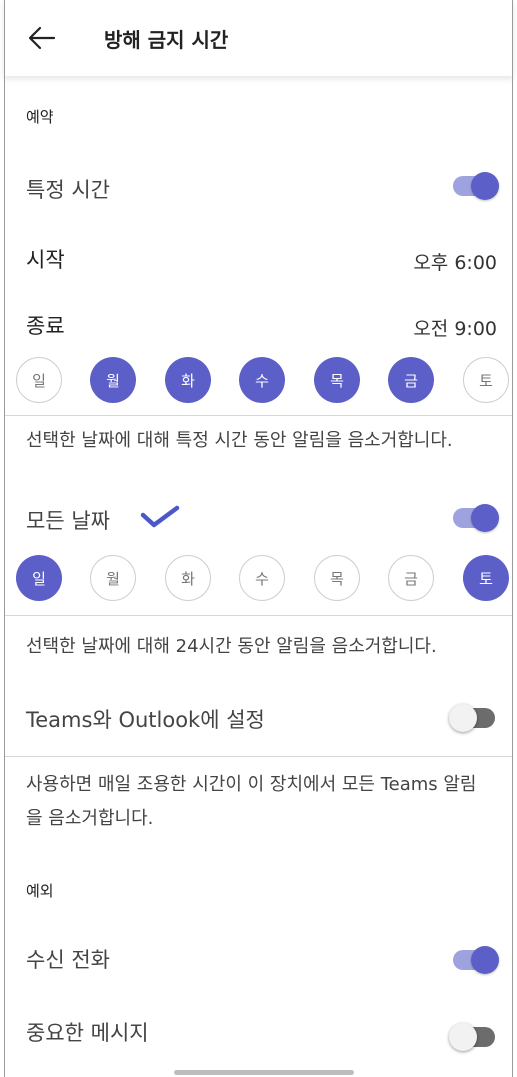 This screenshot has width=517, height=1077. I want to click on specific-time-label: 특정 시간, so click(68, 190).